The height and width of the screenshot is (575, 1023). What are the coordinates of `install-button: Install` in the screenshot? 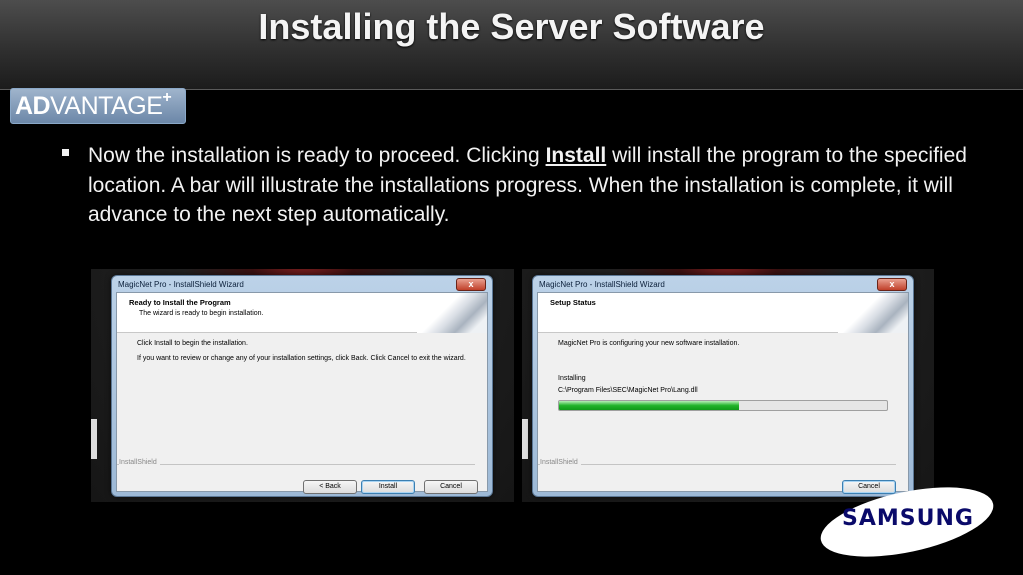 It's located at (388, 487).